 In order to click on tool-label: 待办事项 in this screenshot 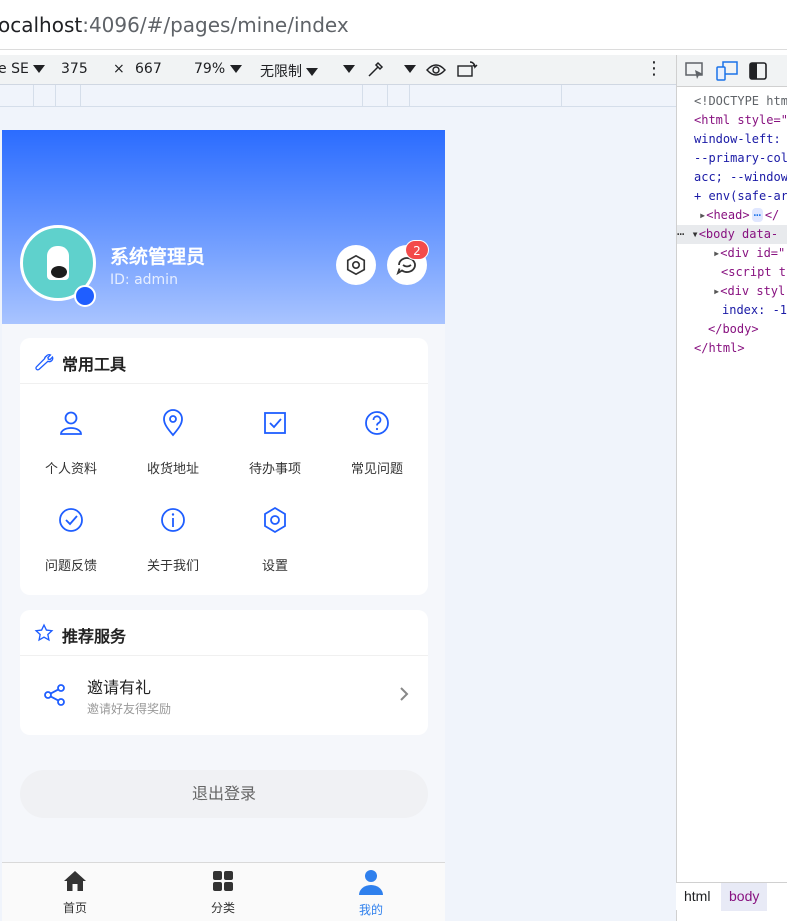, I will do `click(274, 469)`.